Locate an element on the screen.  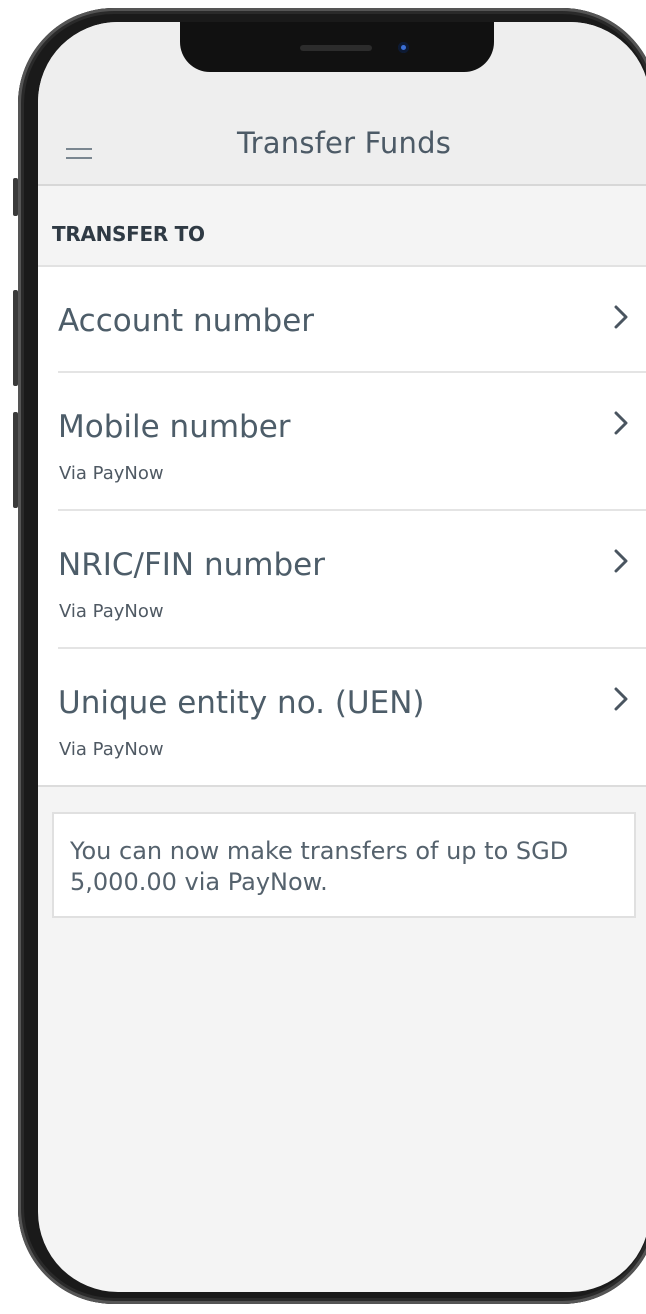
section-label-transfer-to: TRANSFER TO is located at coordinates (128, 234).